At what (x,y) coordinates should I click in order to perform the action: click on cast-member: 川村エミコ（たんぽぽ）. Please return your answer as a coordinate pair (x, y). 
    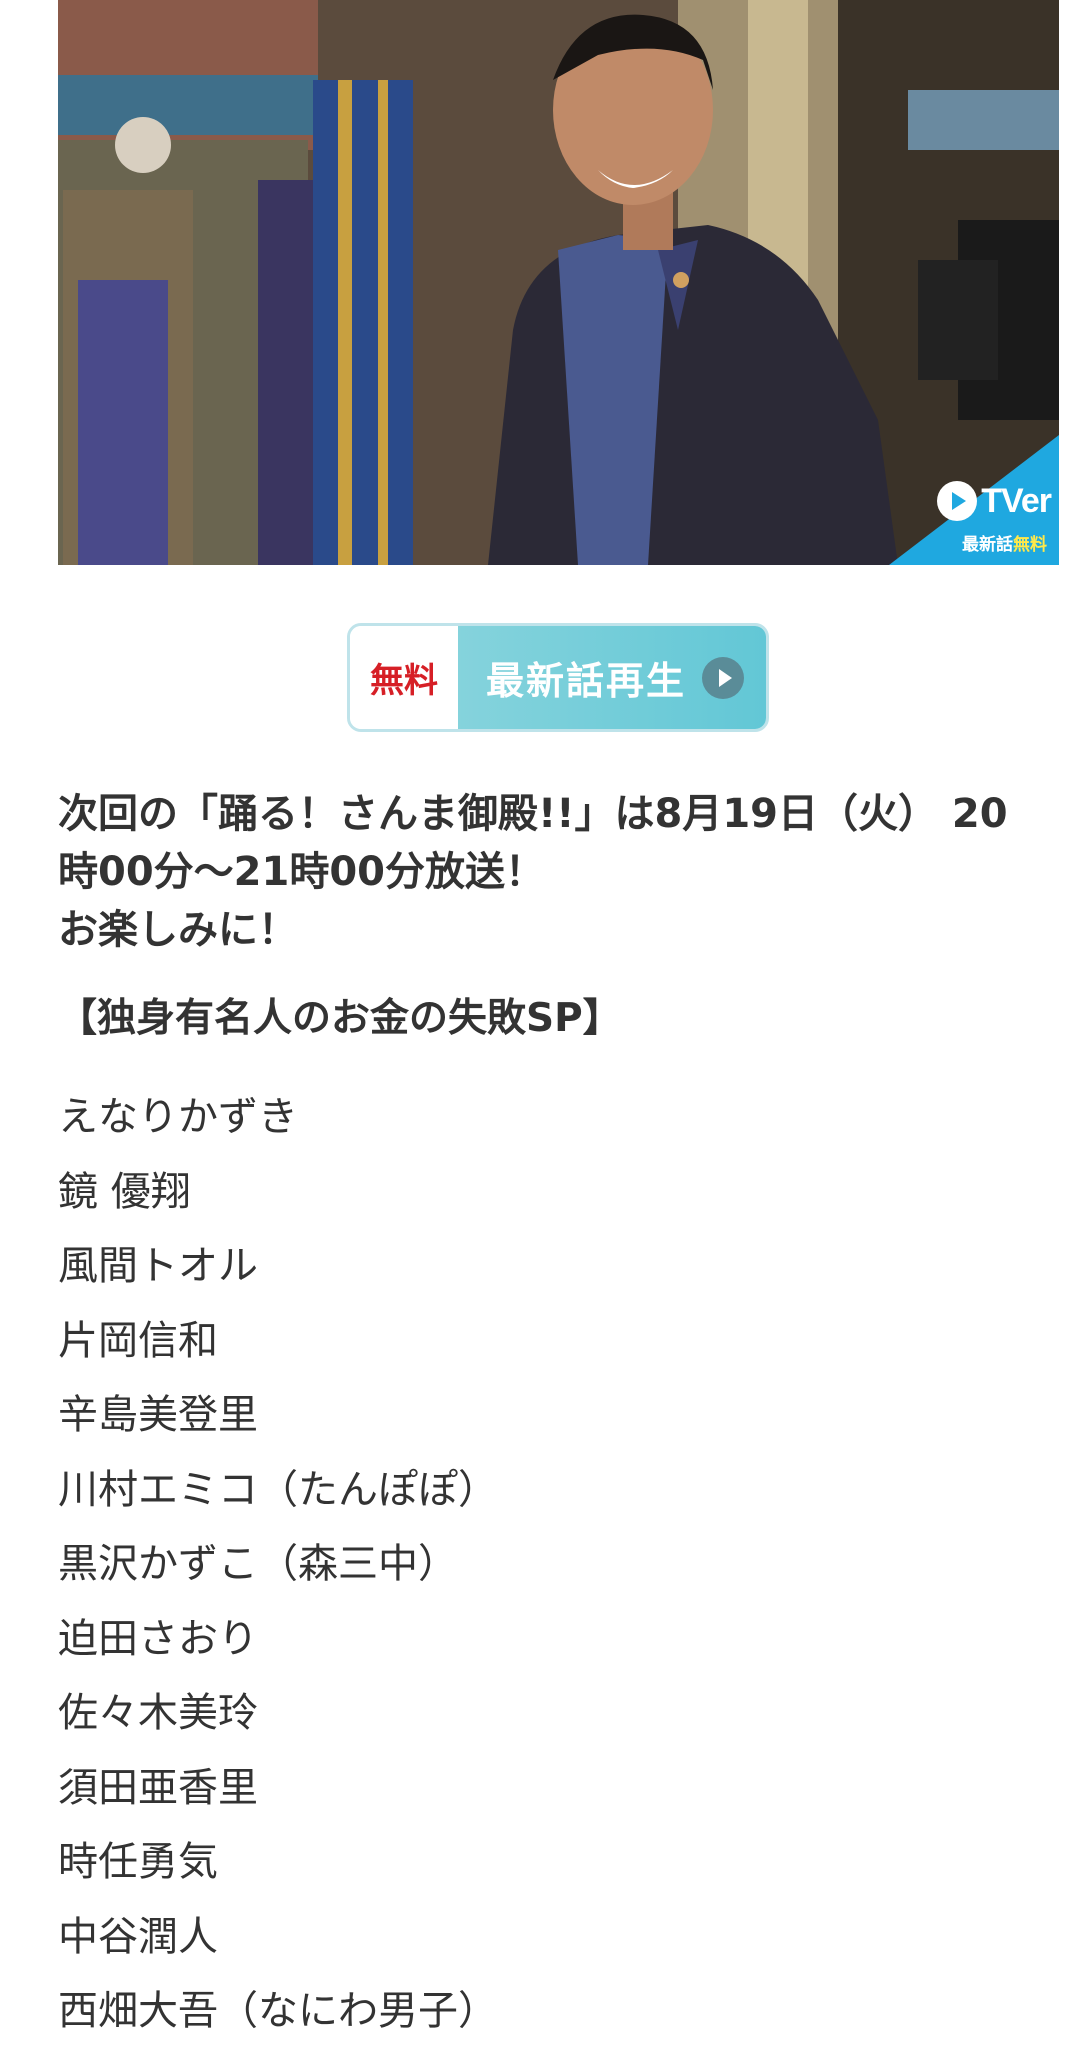
    Looking at the image, I should click on (278, 1489).